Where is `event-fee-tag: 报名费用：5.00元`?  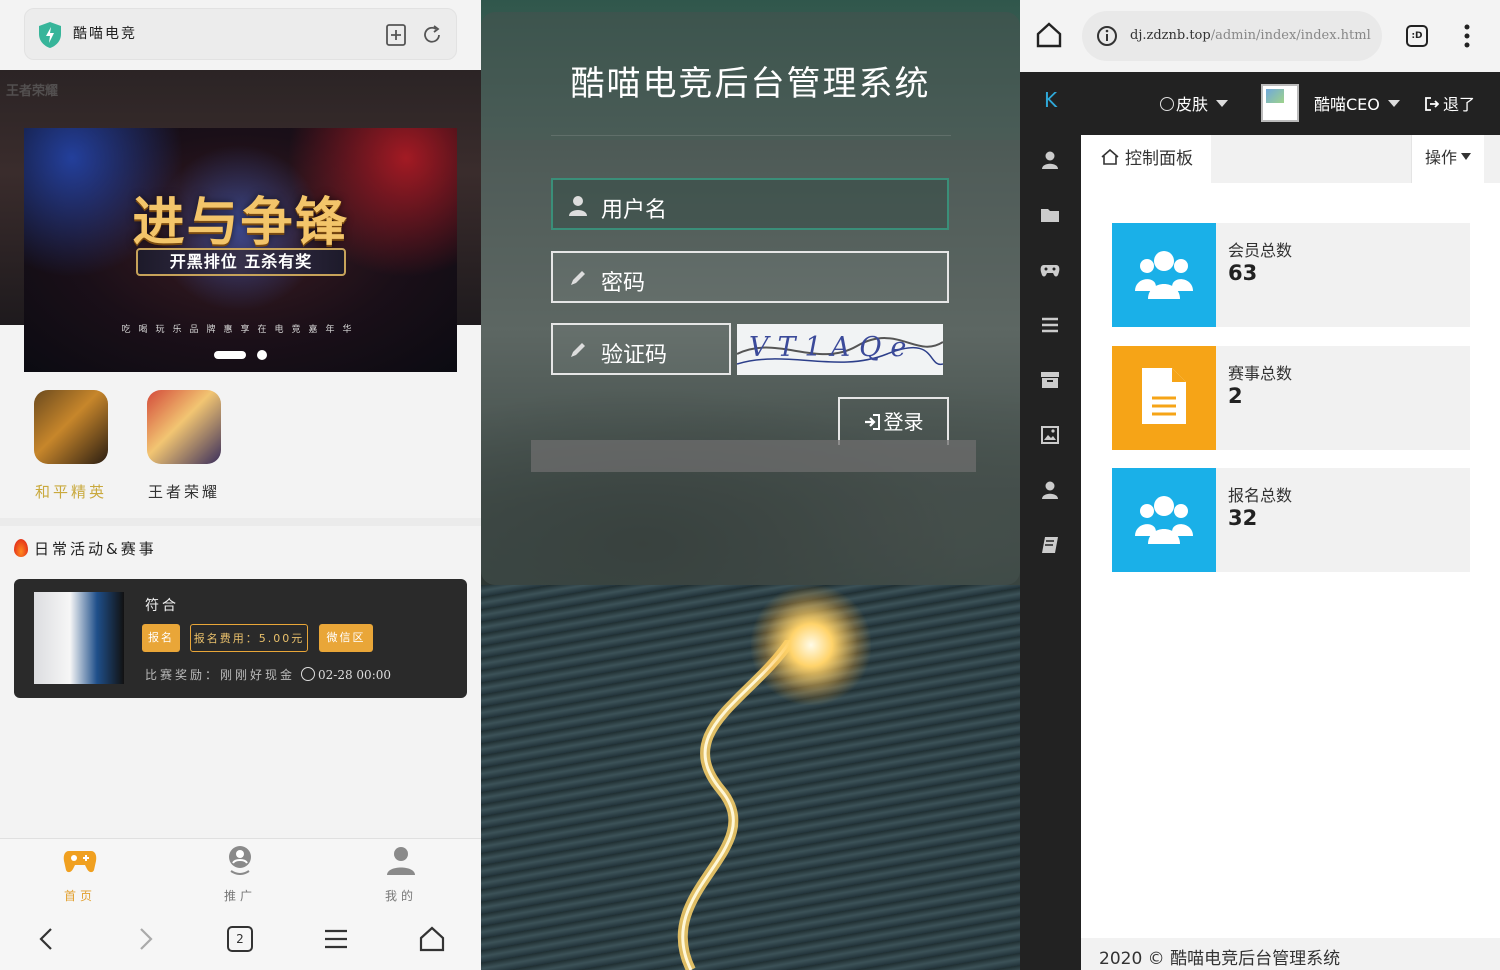 event-fee-tag: 报名费用：5.00元 is located at coordinates (249, 638).